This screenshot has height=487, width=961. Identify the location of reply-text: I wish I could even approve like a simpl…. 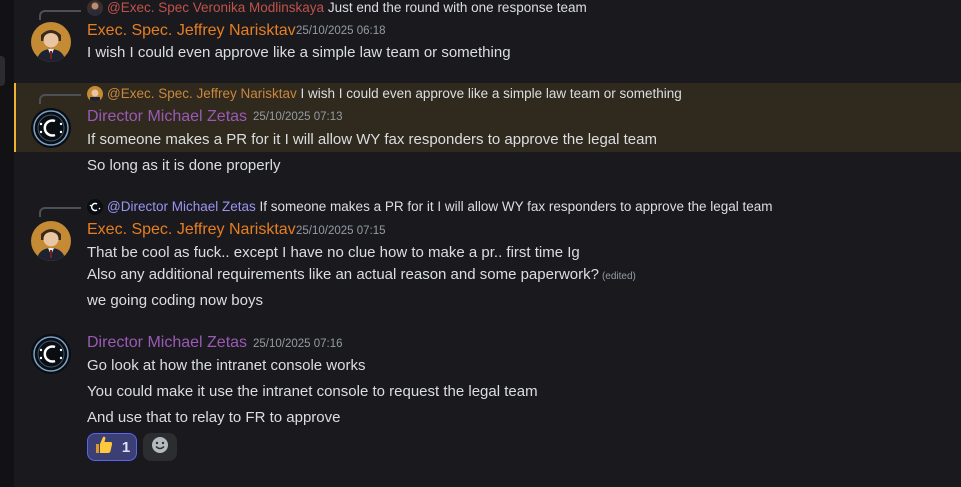
(491, 93).